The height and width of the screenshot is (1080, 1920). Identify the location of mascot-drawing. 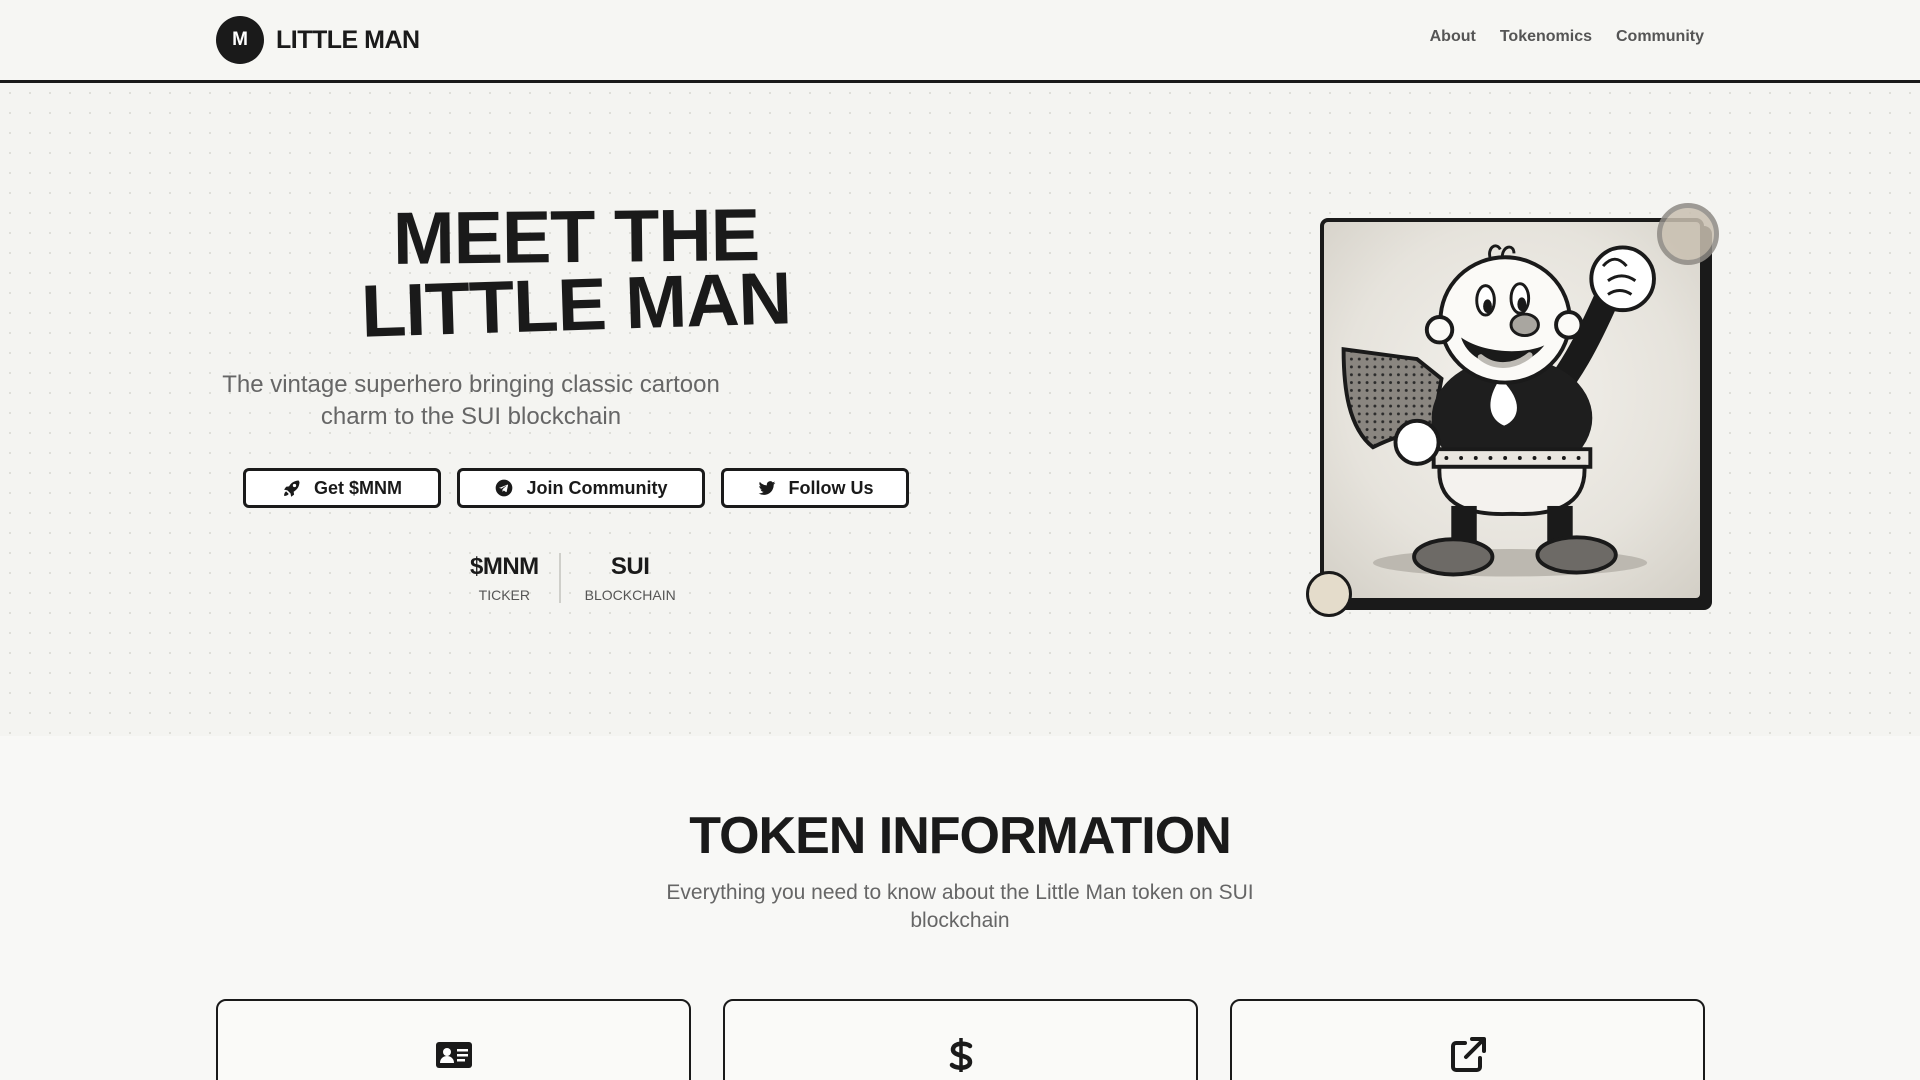
(1498, 410).